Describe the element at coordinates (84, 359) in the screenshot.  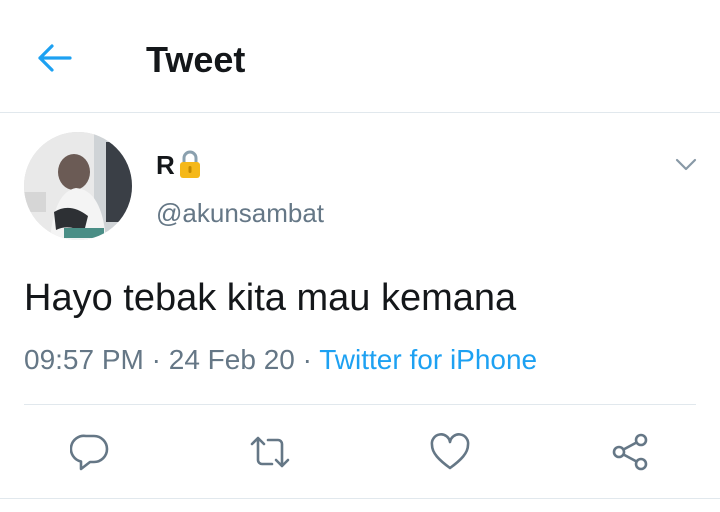
I see `tweet-time: 09:57 PM` at that location.